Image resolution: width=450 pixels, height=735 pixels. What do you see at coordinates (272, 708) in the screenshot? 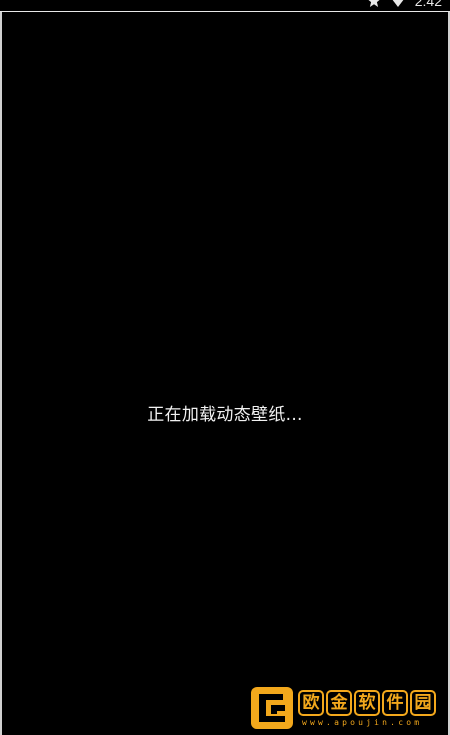
I see `watermark-logo-icon` at bounding box center [272, 708].